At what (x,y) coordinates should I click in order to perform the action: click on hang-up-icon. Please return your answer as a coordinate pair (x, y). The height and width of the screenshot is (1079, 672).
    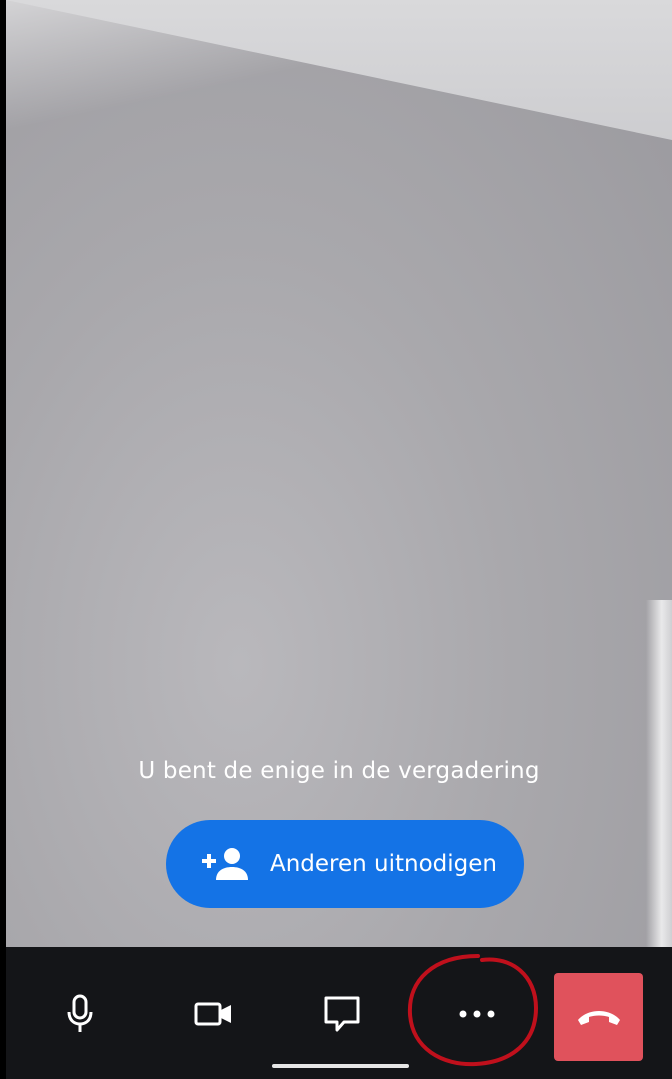
    Looking at the image, I should click on (598, 1018).